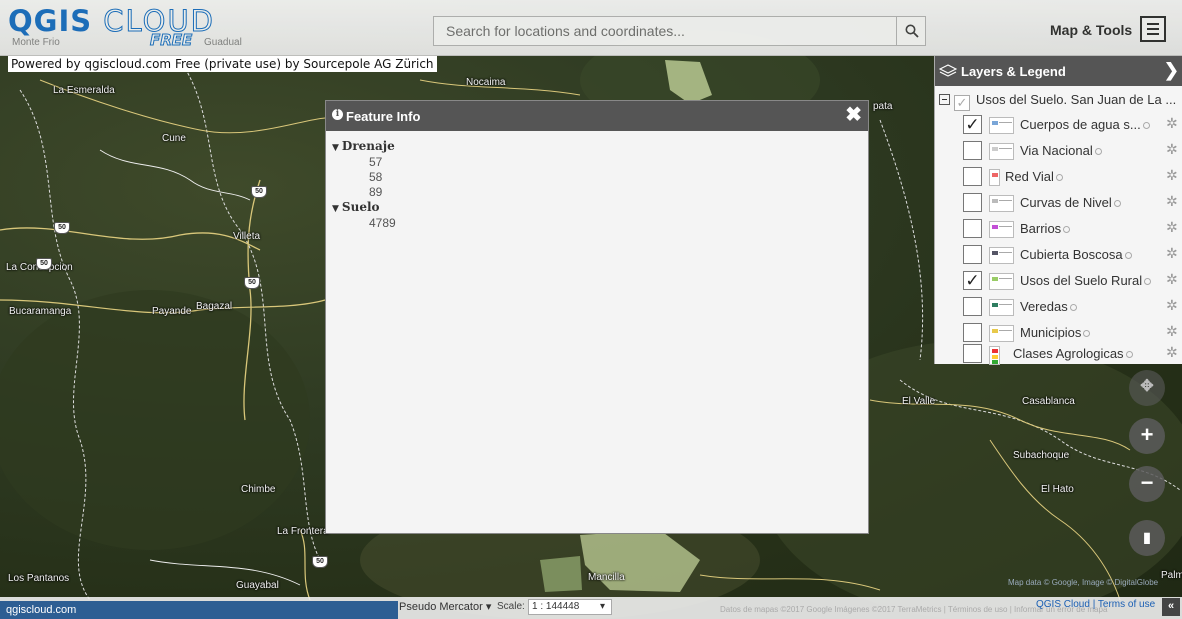 The width and height of the screenshot is (1182, 619). Describe the element at coordinates (919, 401) in the screenshot. I see `place-label: El Valle` at that location.